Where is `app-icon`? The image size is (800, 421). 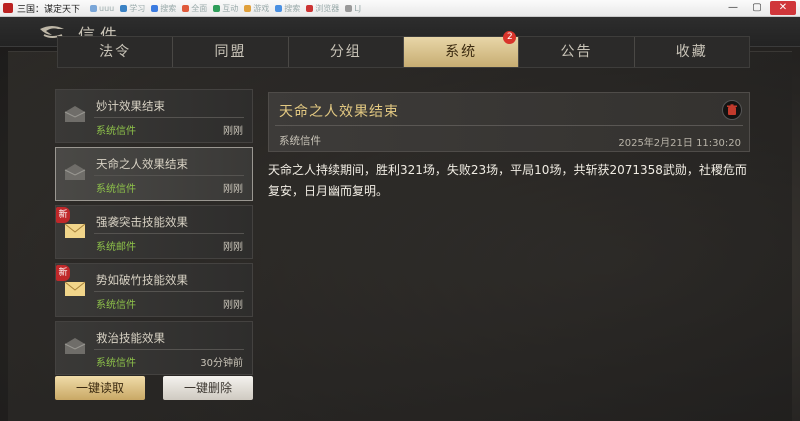
app-icon is located at coordinates (8, 8).